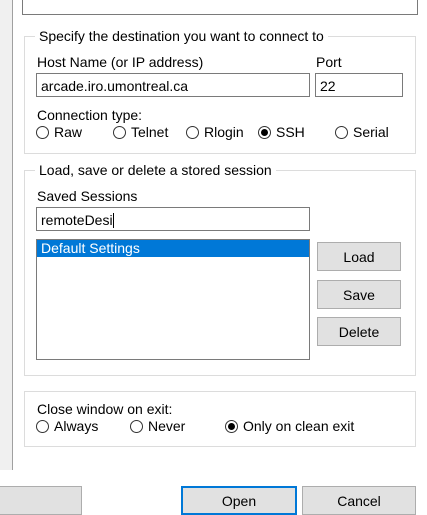 The width and height of the screenshot is (427, 515). Describe the element at coordinates (359, 256) in the screenshot. I see `load-button: Load` at that location.